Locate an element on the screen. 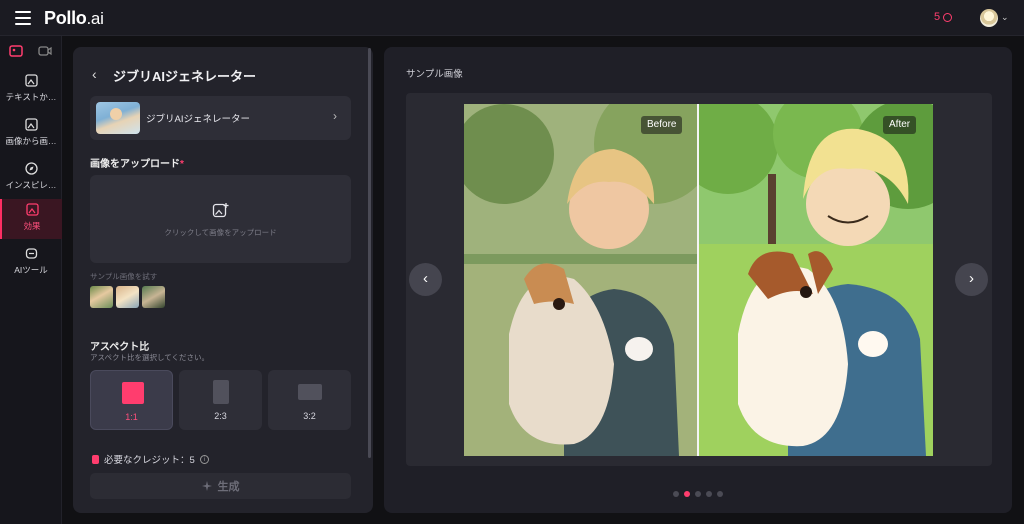 The image size is (1024, 524). logo-main: Pollo is located at coordinates (65, 18).